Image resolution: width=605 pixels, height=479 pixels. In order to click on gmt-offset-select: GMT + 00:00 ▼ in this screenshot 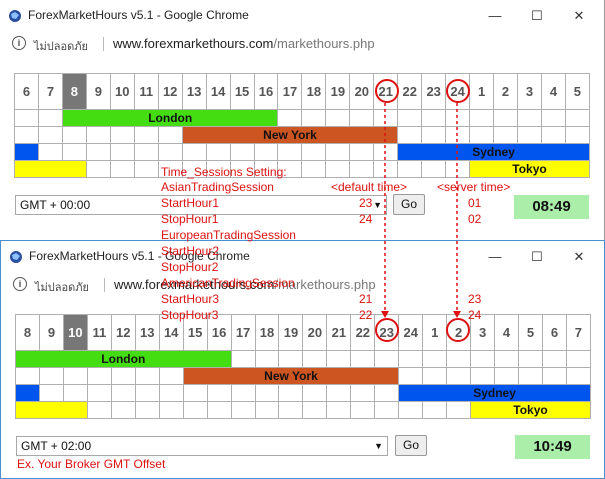, I will do `click(201, 205)`.